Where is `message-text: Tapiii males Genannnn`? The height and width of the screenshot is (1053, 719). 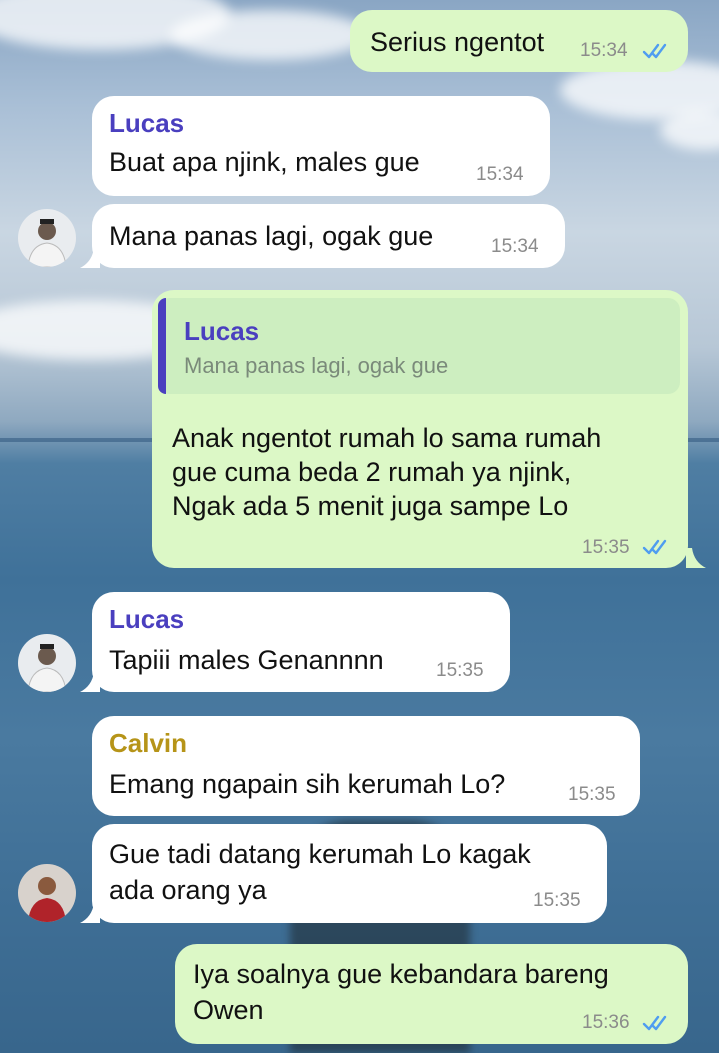
message-text: Tapiii males Genannnn is located at coordinates (246, 660).